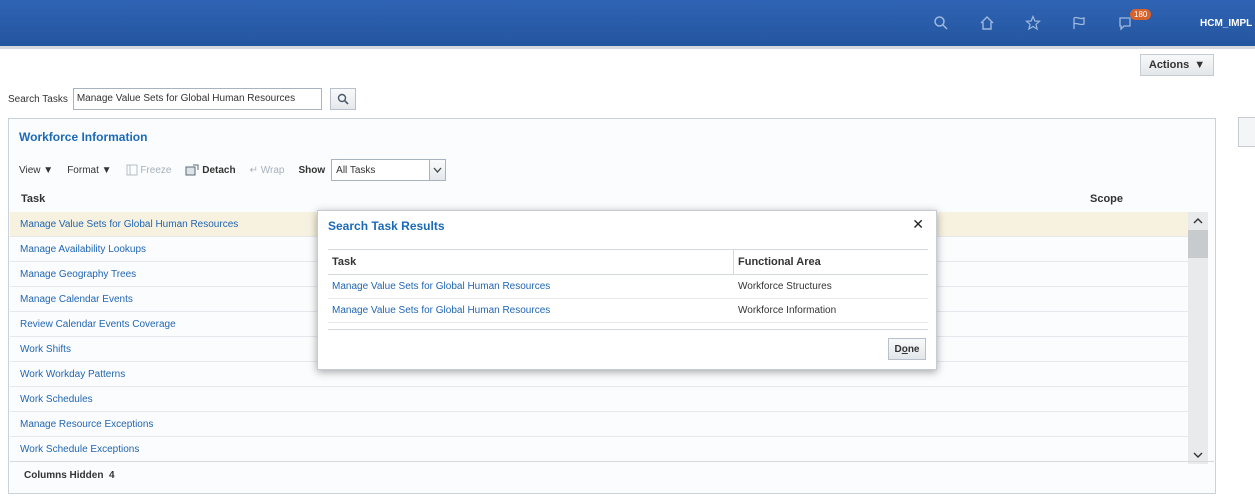 Image resolution: width=1255 pixels, height=500 pixels. I want to click on show-select: All Tasks, so click(389, 170).